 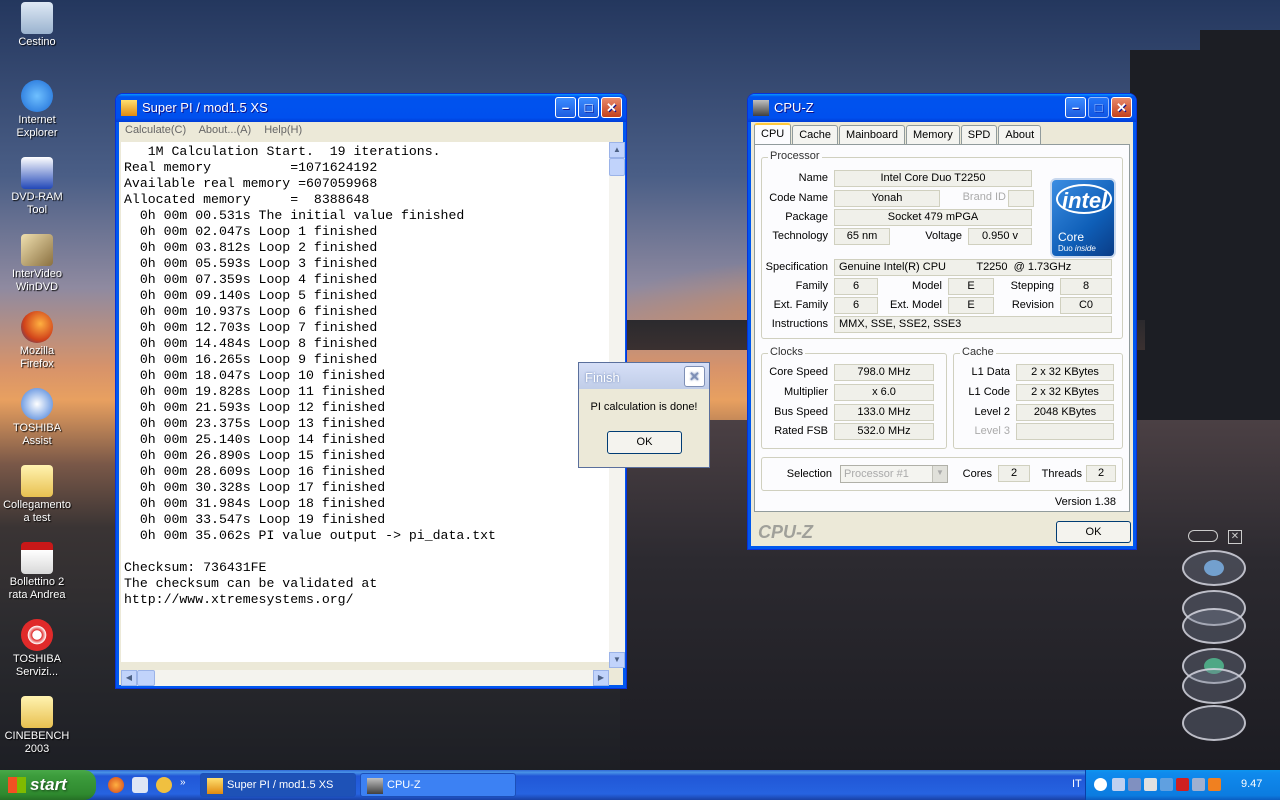 I want to click on rated-fsb-value: 532.0 MHz, so click(x=884, y=431).